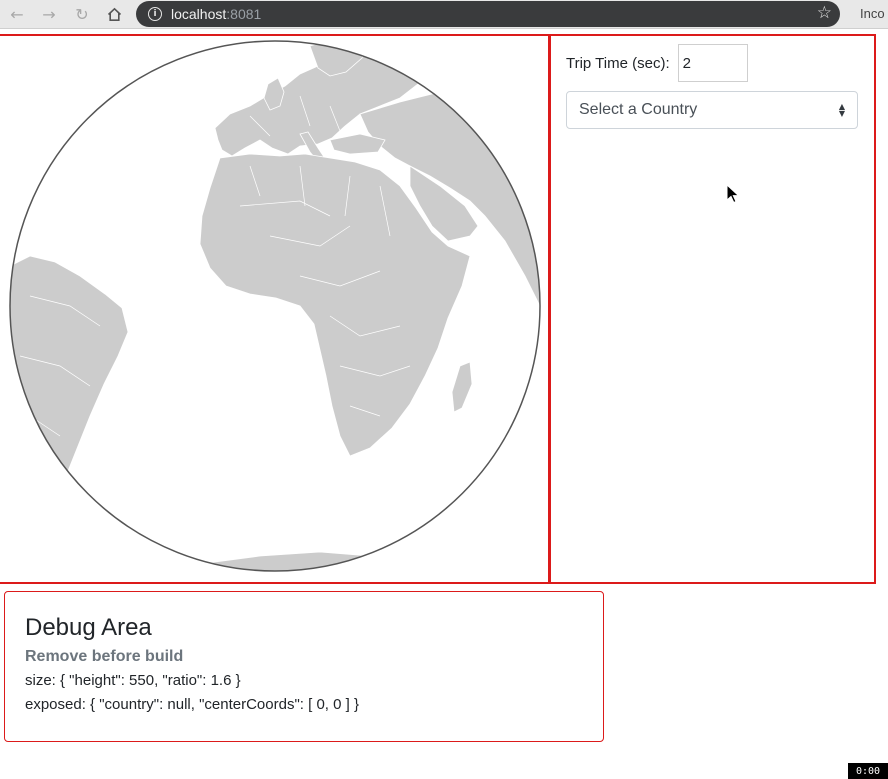 The height and width of the screenshot is (779, 888). What do you see at coordinates (824, 13) in the screenshot?
I see `bookmark-star-icon: ☆` at bounding box center [824, 13].